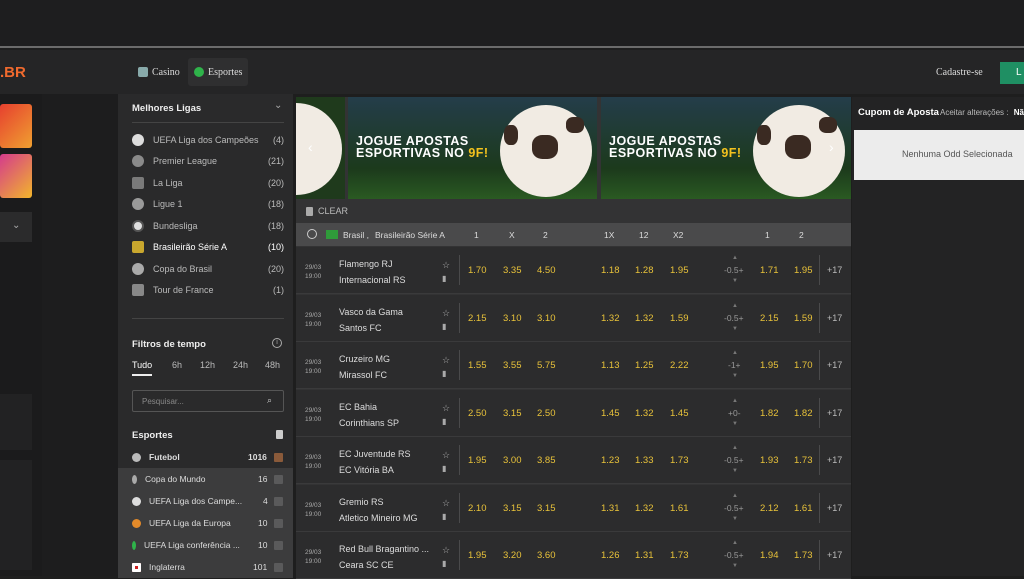  I want to click on odd-button: 3.35, so click(512, 270).